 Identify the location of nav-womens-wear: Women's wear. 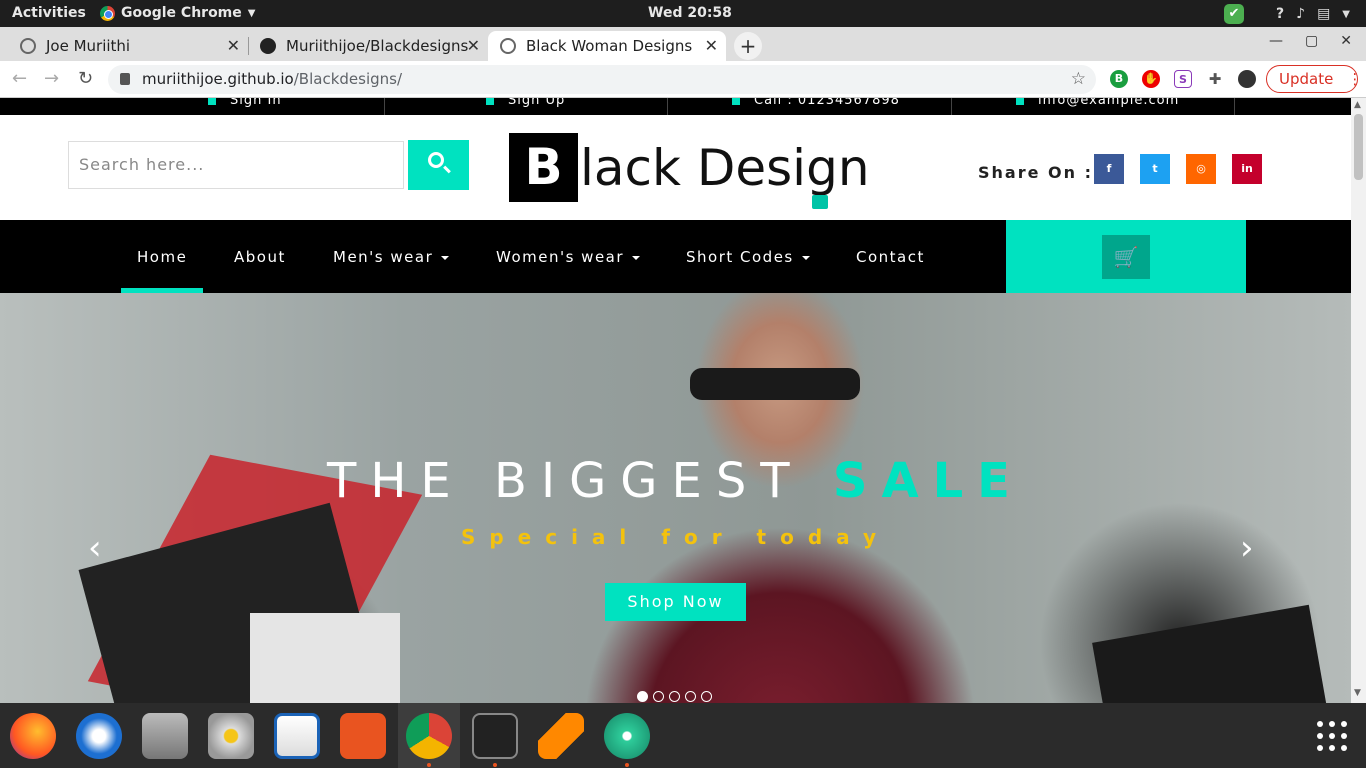
(568, 257).